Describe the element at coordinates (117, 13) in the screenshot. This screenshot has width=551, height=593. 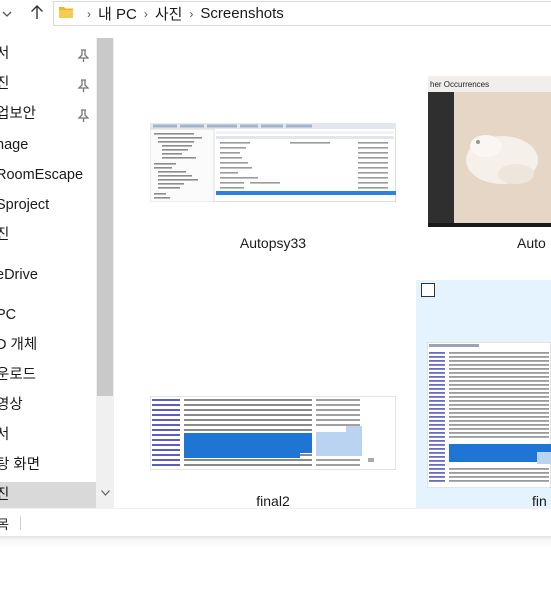
I see `breadcrumb-this-pc: 내 PC` at that location.